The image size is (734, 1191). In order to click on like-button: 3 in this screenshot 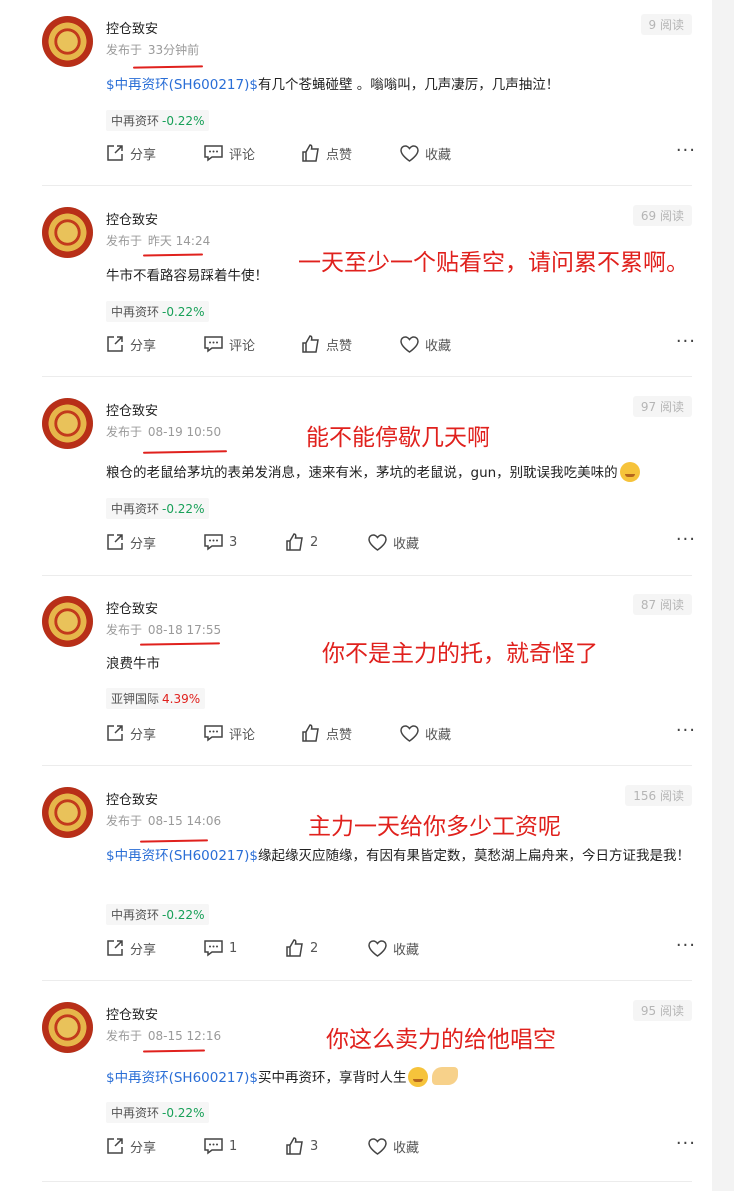, I will do `click(302, 1146)`.